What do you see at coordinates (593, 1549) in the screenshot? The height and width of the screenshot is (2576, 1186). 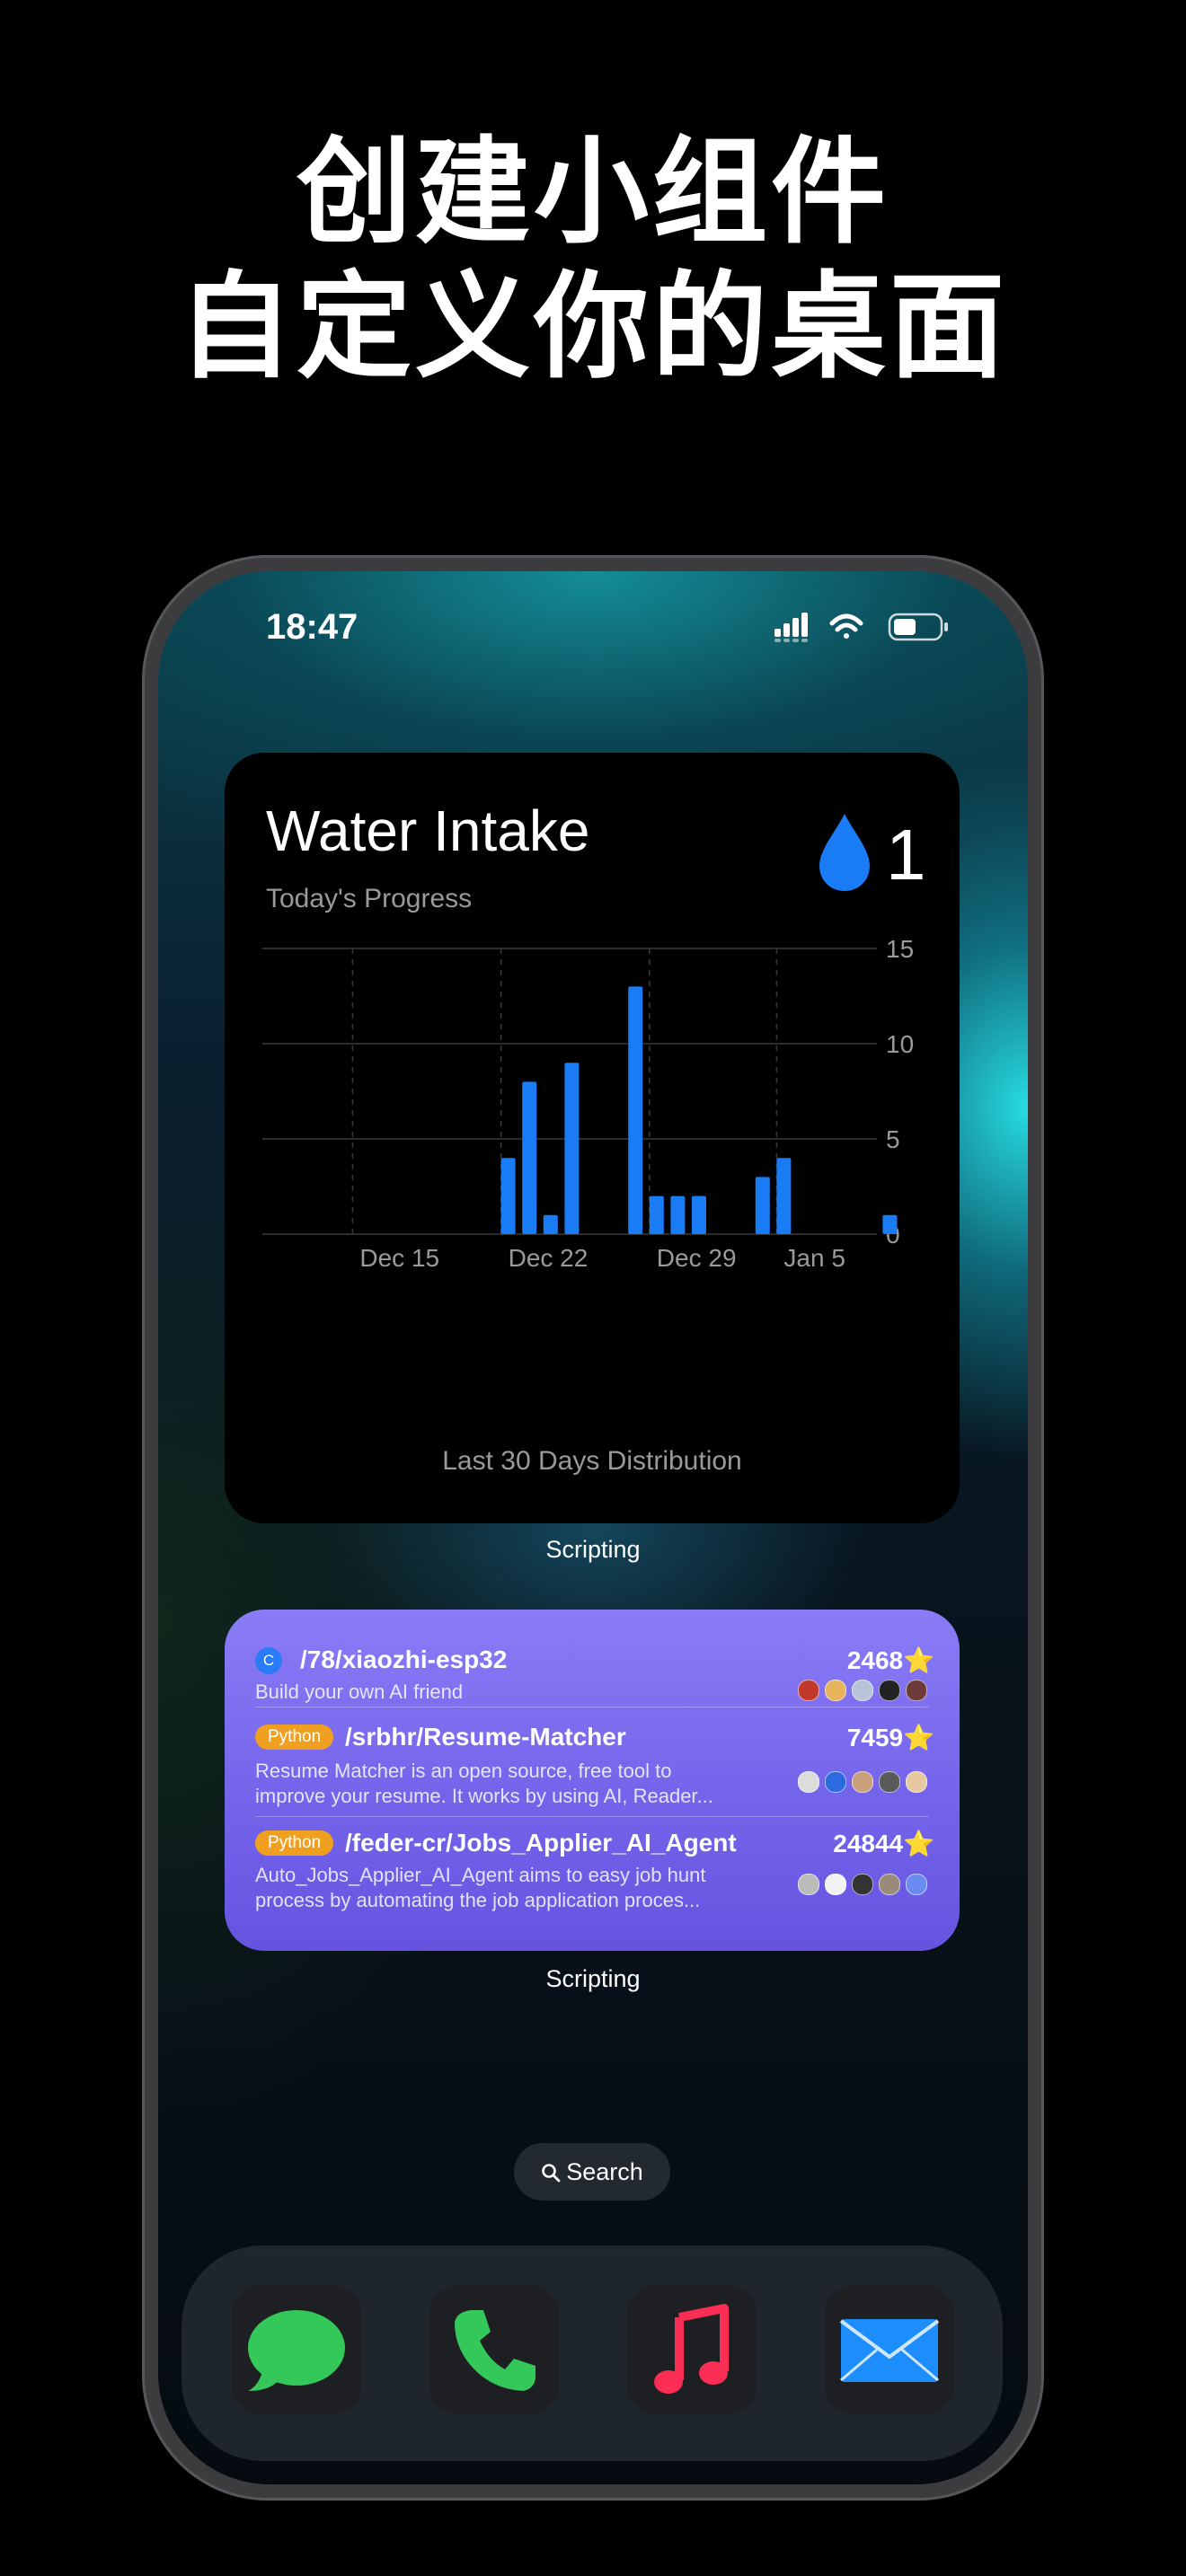 I see `water-widget-app-label: Scripting` at bounding box center [593, 1549].